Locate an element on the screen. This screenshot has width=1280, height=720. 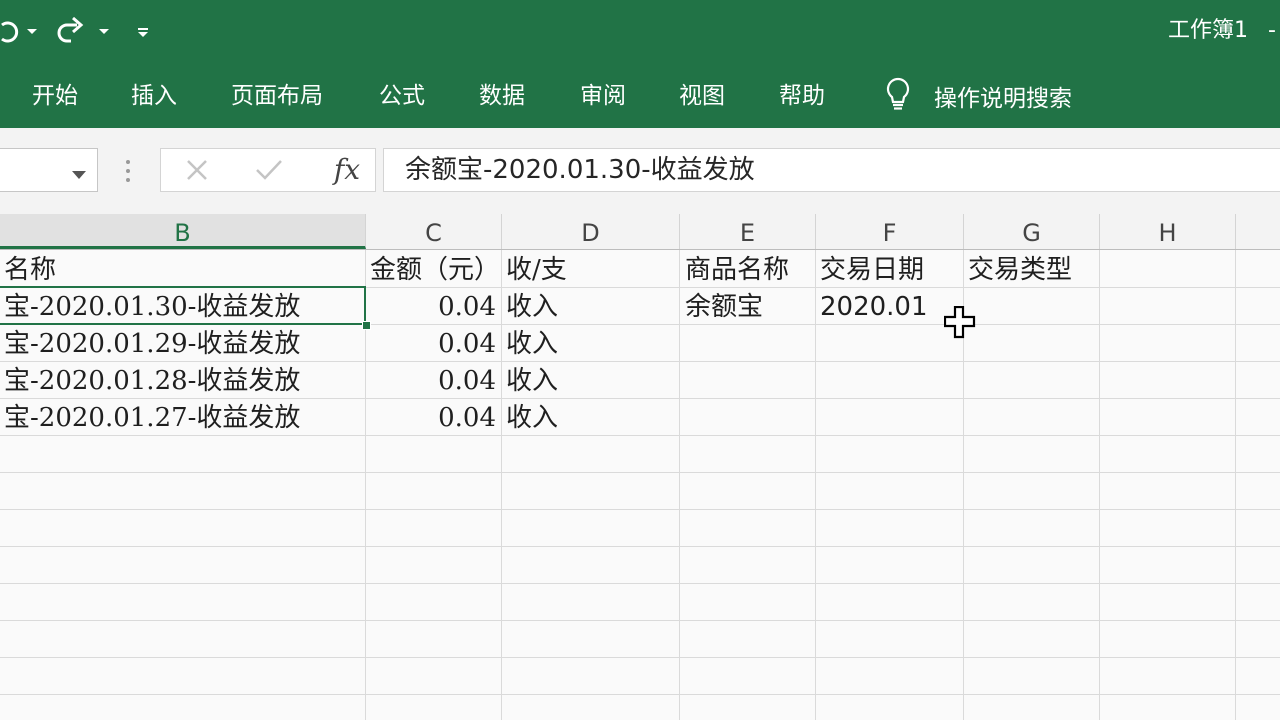
tab-help: 帮助 is located at coordinates (802, 96).